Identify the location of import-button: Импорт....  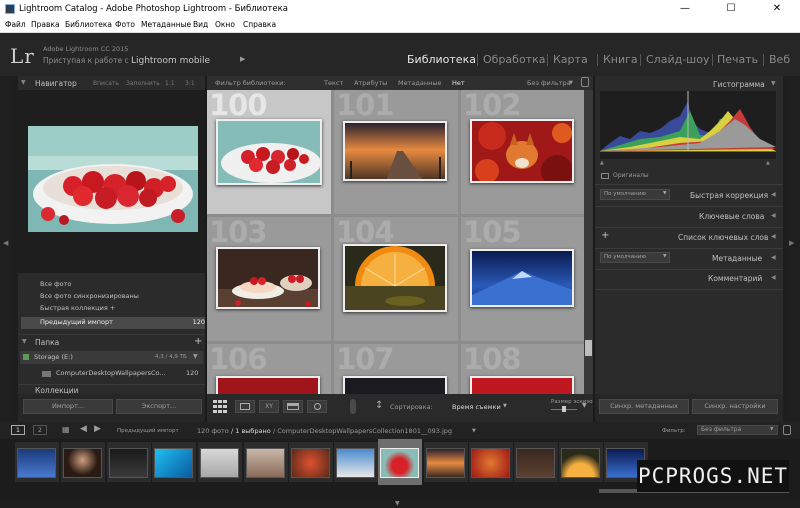
(68, 406).